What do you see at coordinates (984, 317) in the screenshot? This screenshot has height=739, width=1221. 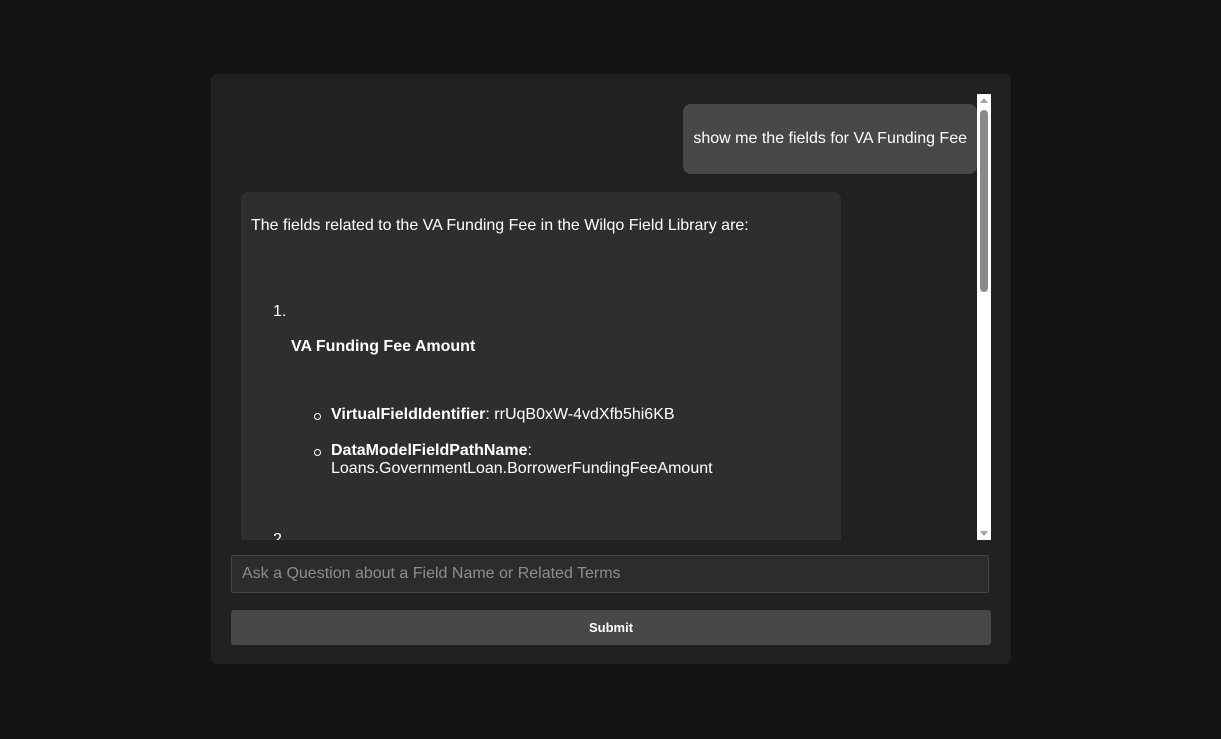 I see `chat-scrollbar` at bounding box center [984, 317].